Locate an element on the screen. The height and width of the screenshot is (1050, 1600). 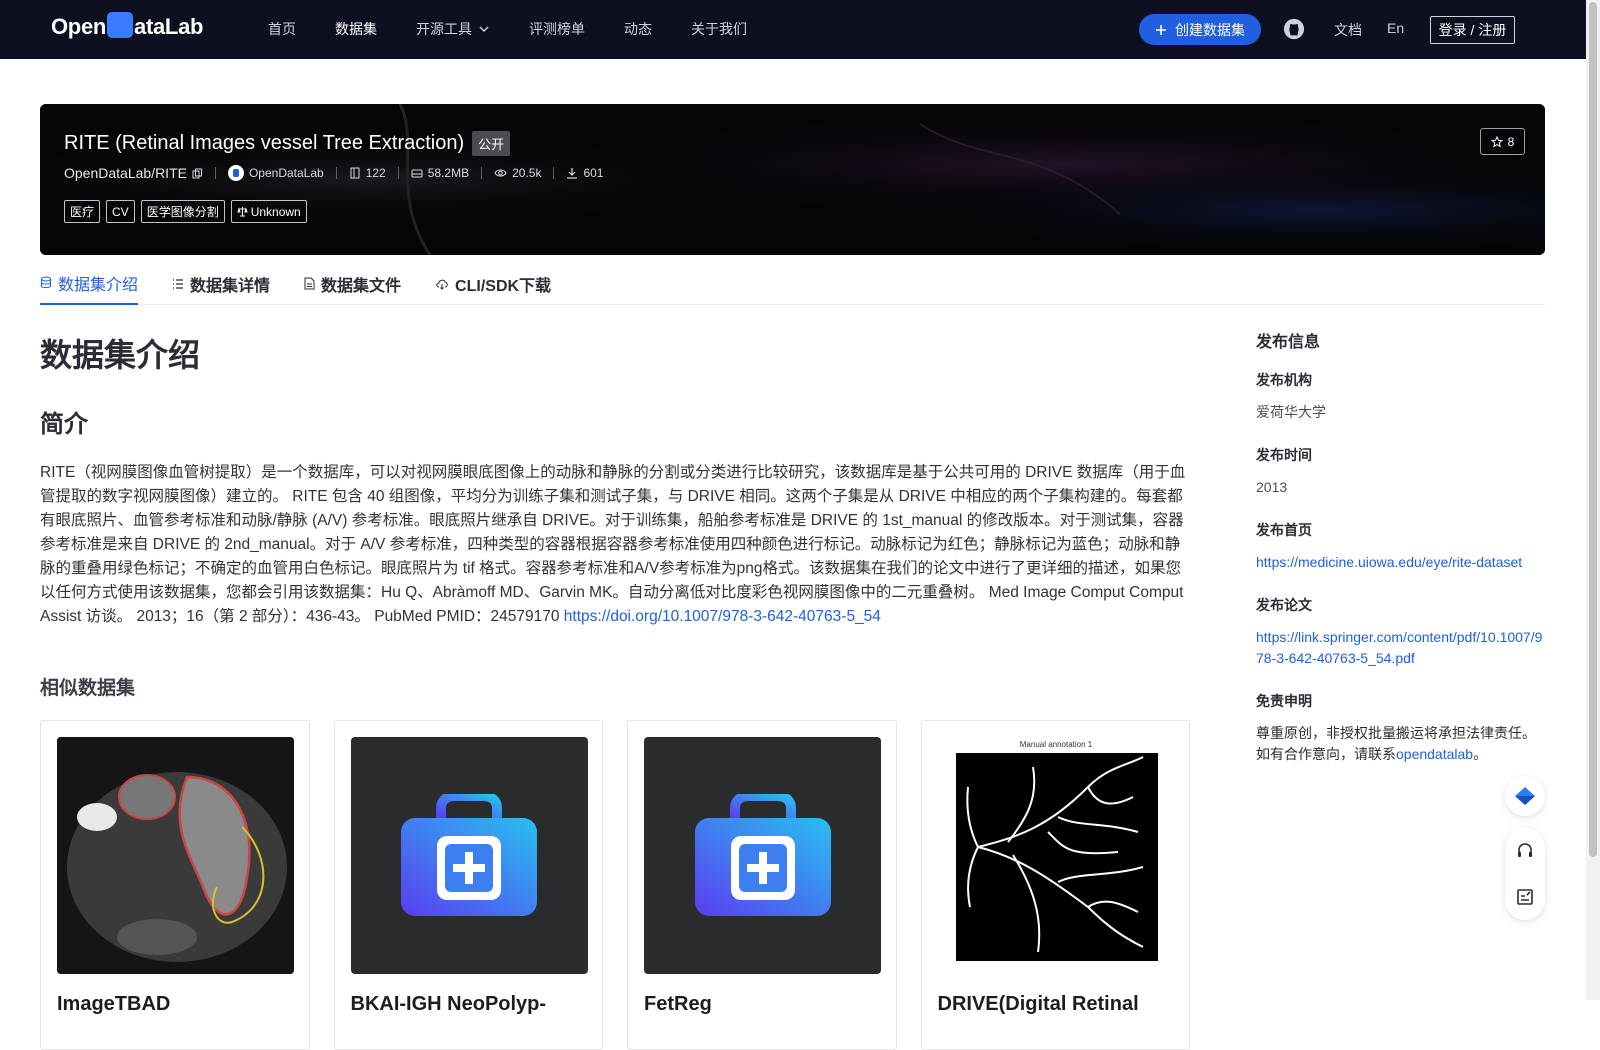
nav-leaderboard: 评测榜单 is located at coordinates (557, 29).